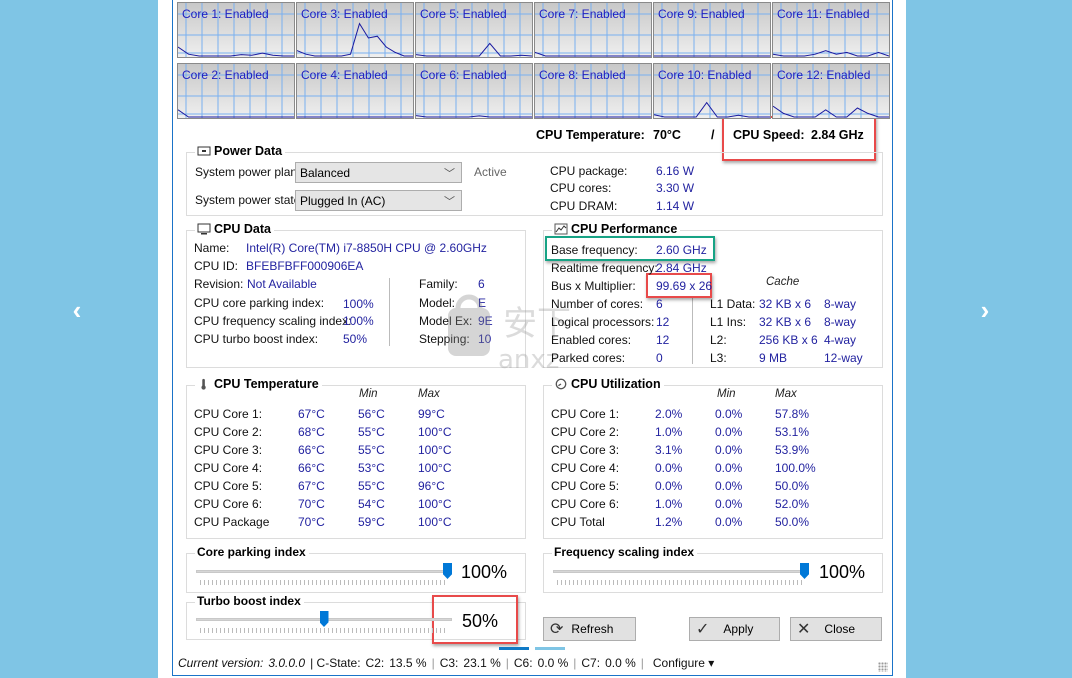 This screenshot has width=1072, height=678. Describe the element at coordinates (589, 171) in the screenshot. I see `cpu-package-power-label: CPU package:` at that location.